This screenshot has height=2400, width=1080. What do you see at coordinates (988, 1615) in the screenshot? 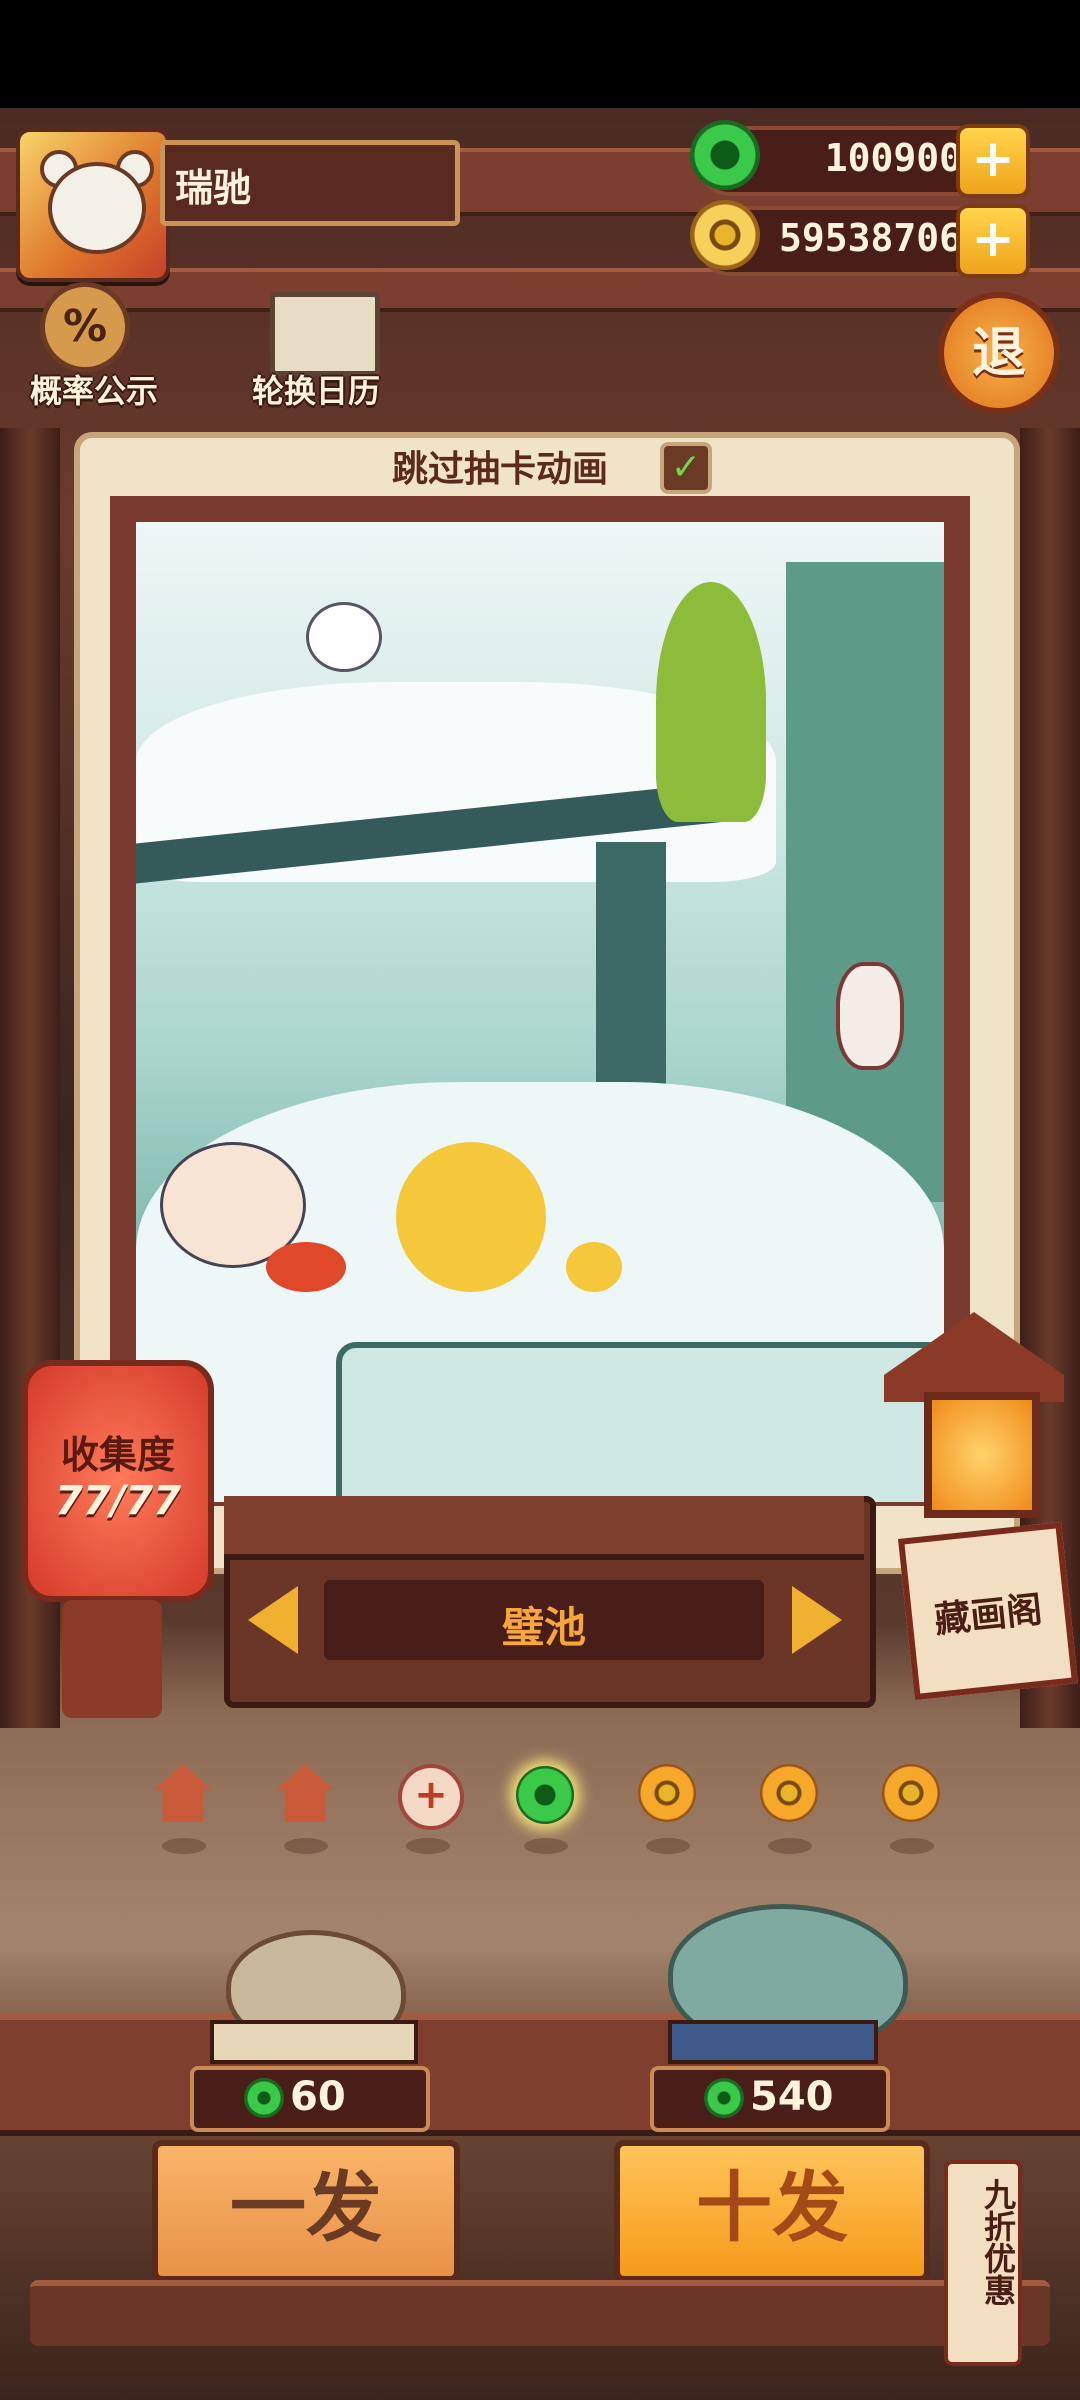
I see `gallery-label: 藏画阁` at bounding box center [988, 1615].